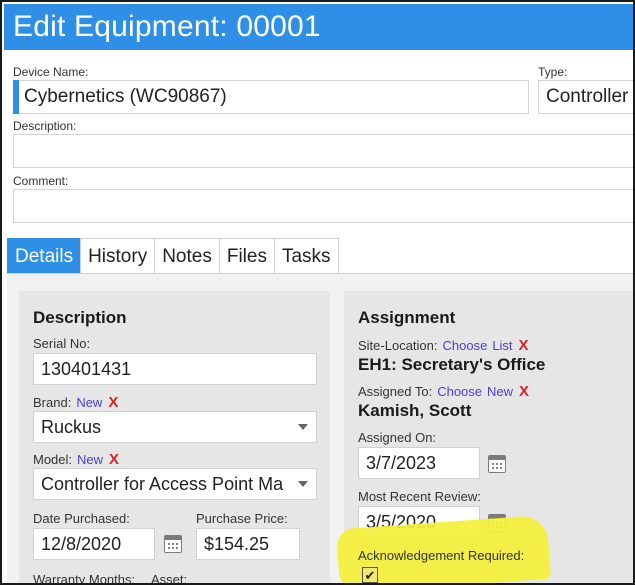  Describe the element at coordinates (175, 369) in the screenshot. I see `serial-input: 130401431` at that location.